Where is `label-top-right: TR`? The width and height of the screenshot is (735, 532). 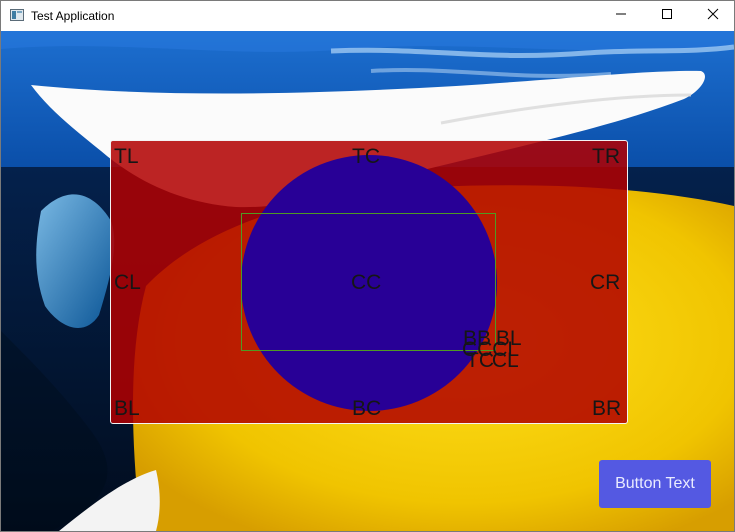 label-top-right: TR is located at coordinates (606, 156).